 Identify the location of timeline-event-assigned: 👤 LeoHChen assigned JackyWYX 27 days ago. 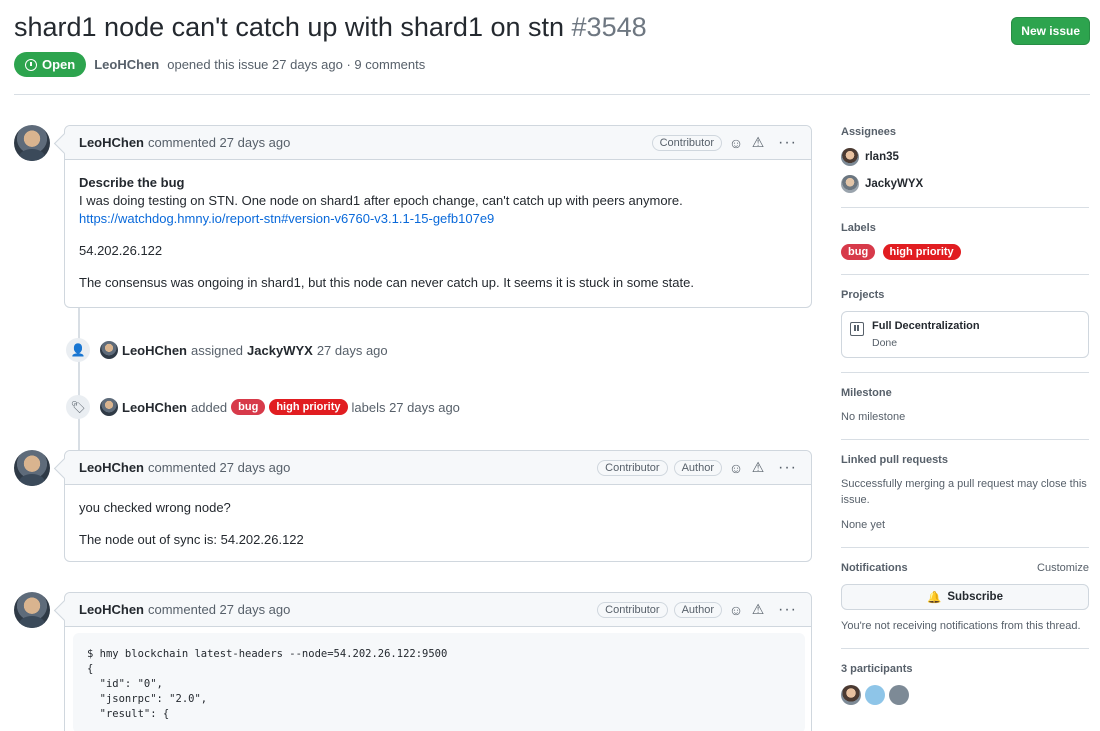
(227, 350).